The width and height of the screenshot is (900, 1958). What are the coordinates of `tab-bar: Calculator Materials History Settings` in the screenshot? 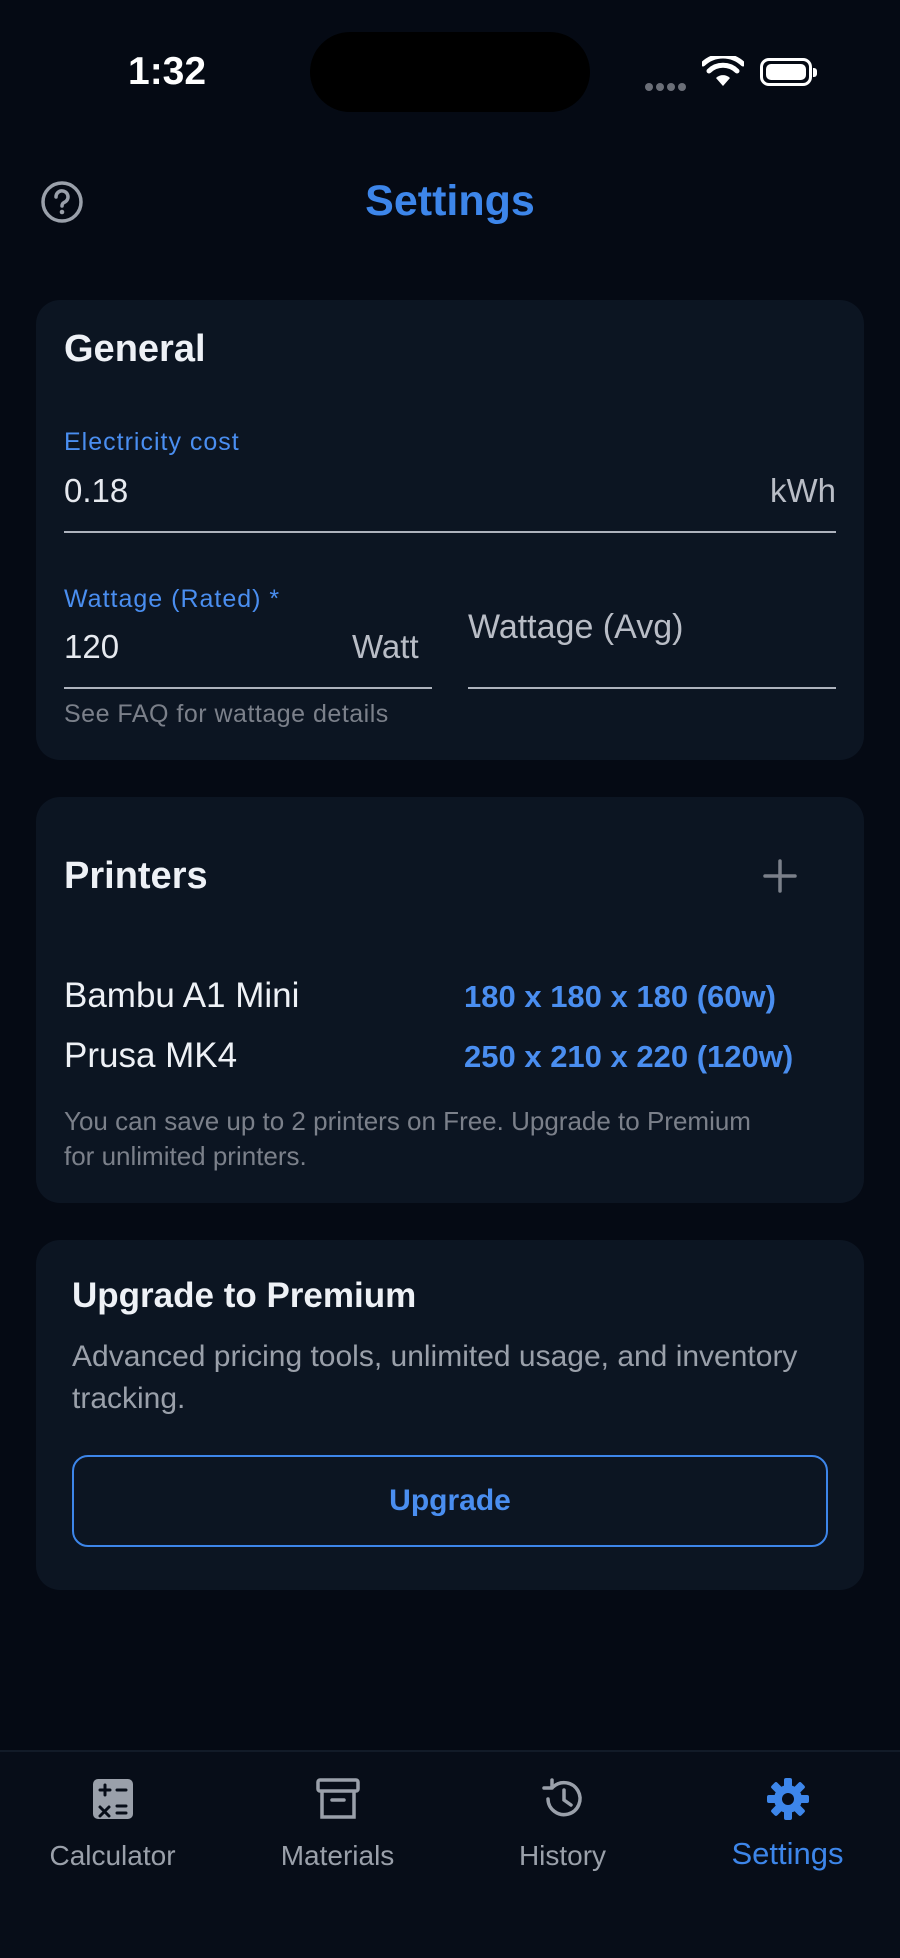 It's located at (450, 1854).